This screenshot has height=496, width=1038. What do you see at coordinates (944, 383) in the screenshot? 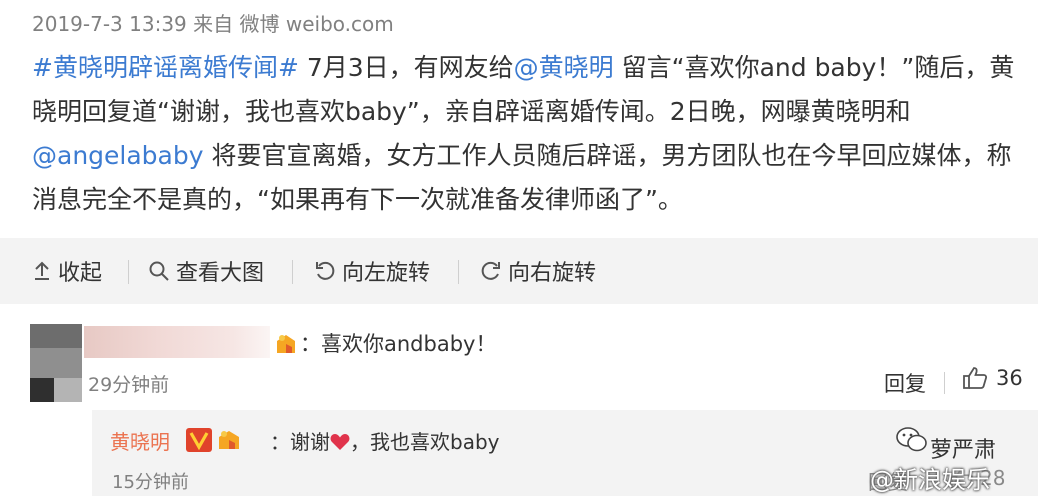
I see `action-divider` at bounding box center [944, 383].